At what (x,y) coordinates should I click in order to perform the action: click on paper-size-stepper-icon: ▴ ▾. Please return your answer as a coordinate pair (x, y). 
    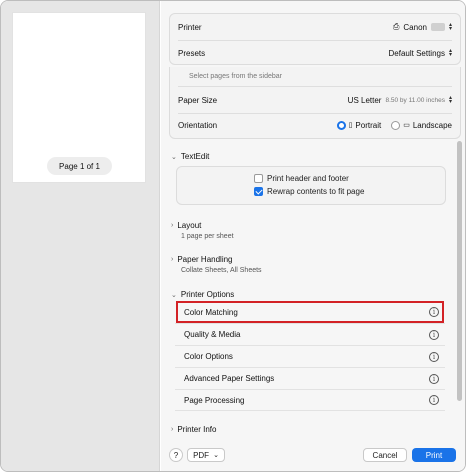
    Looking at the image, I should click on (450, 100).